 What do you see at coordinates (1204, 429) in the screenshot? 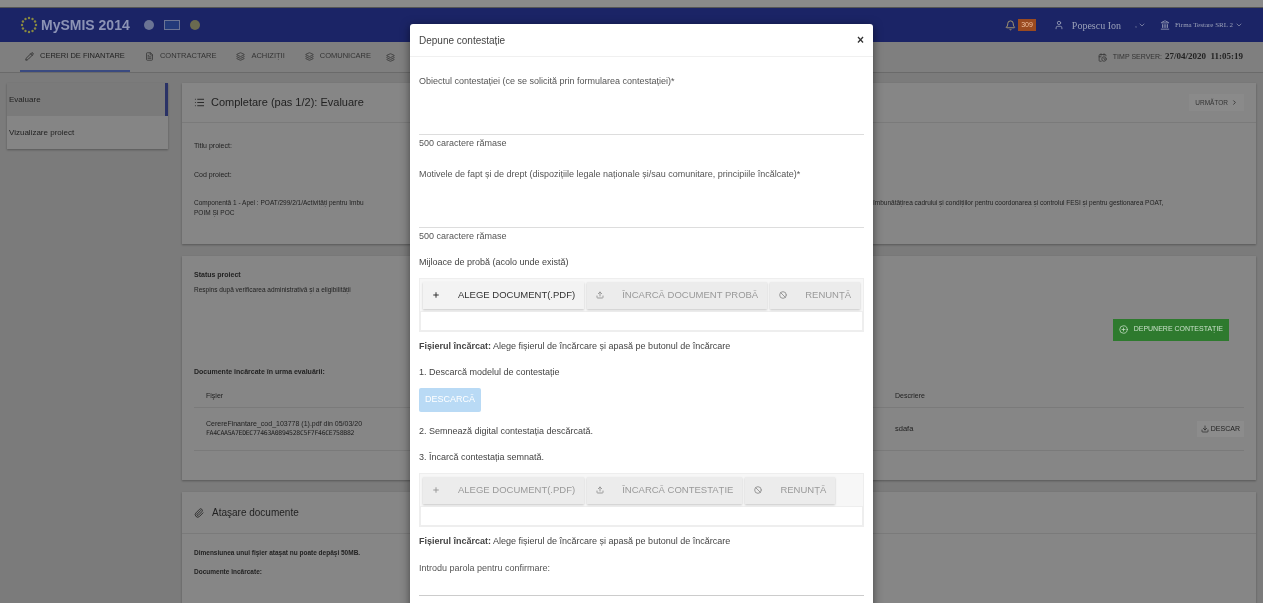
I see `download-icon` at bounding box center [1204, 429].